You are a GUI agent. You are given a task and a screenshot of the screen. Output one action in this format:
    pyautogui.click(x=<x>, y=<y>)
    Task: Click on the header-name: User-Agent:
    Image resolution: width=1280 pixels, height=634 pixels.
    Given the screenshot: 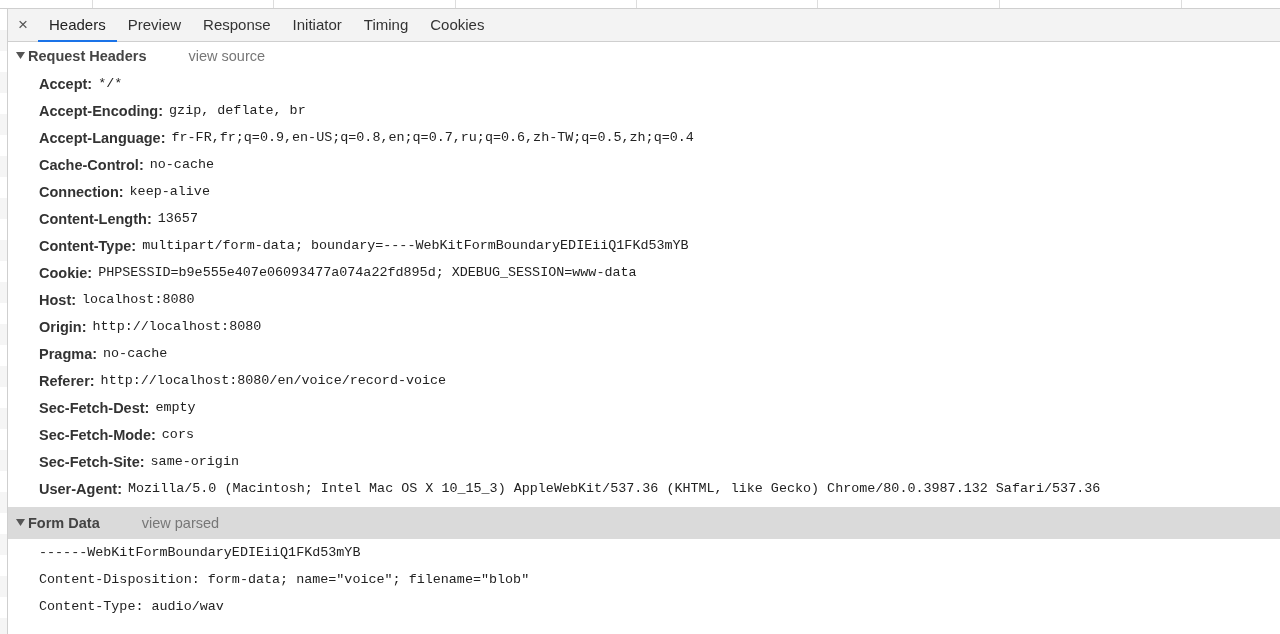 What is the action you would take?
    pyautogui.click(x=80, y=488)
    